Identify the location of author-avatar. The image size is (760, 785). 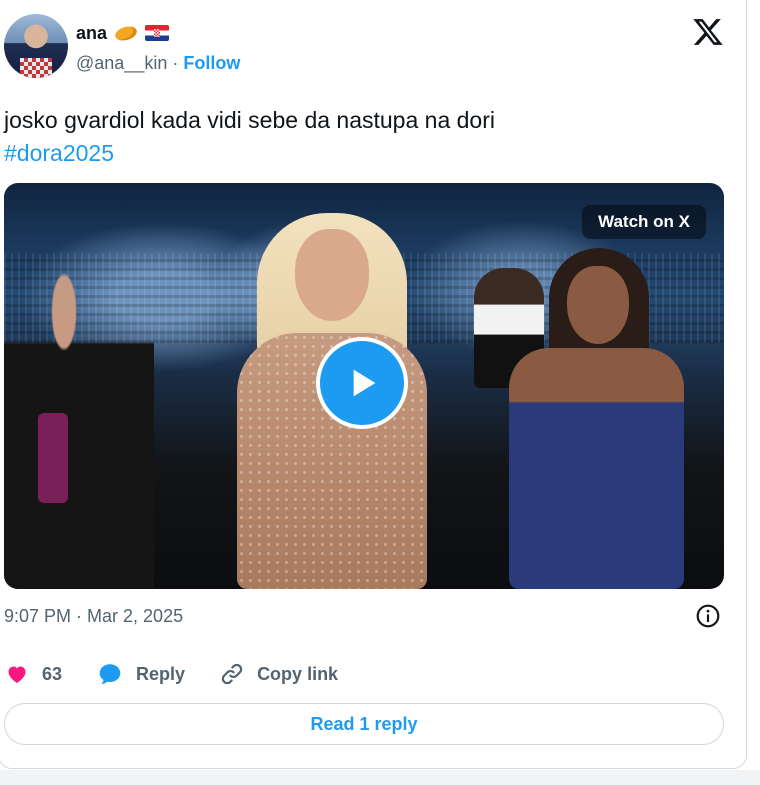
(36, 46).